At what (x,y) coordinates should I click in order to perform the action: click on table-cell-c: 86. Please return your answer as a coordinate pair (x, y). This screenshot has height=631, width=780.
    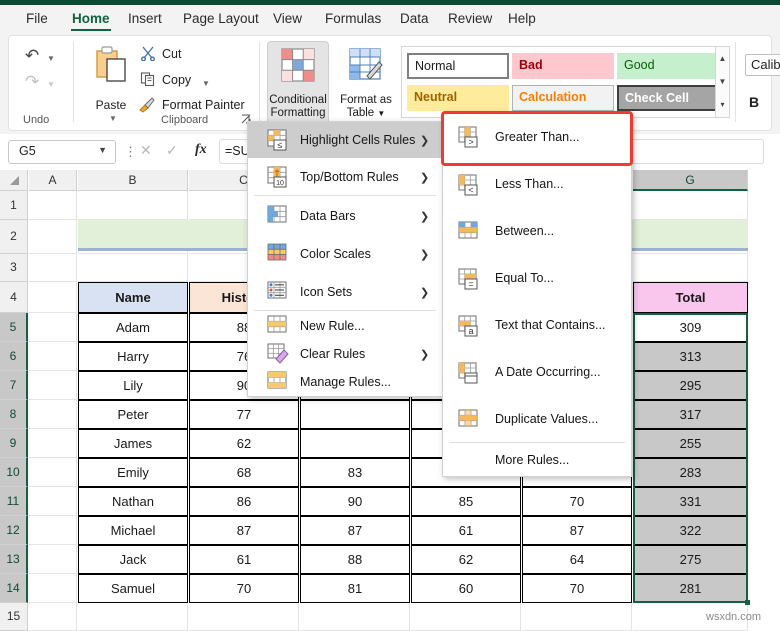
    Looking at the image, I should click on (244, 501).